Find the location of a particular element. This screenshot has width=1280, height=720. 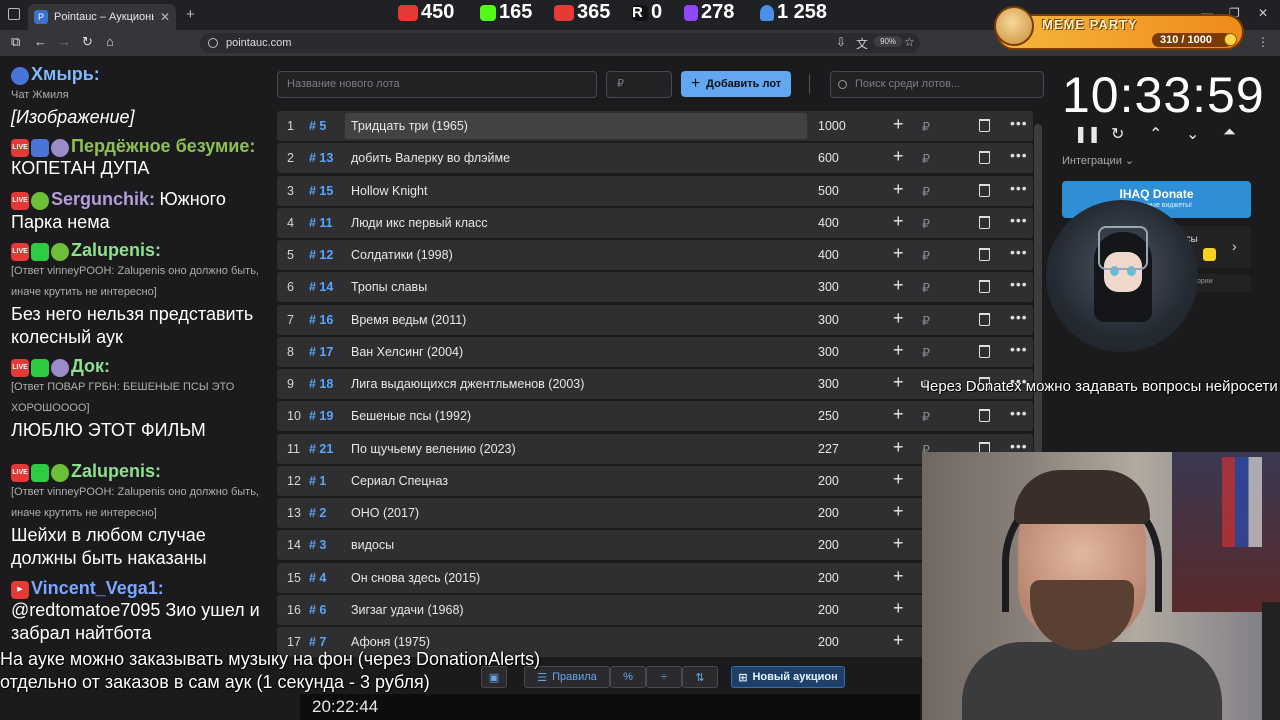

sort-icon: ⇅ is located at coordinates (700, 677).